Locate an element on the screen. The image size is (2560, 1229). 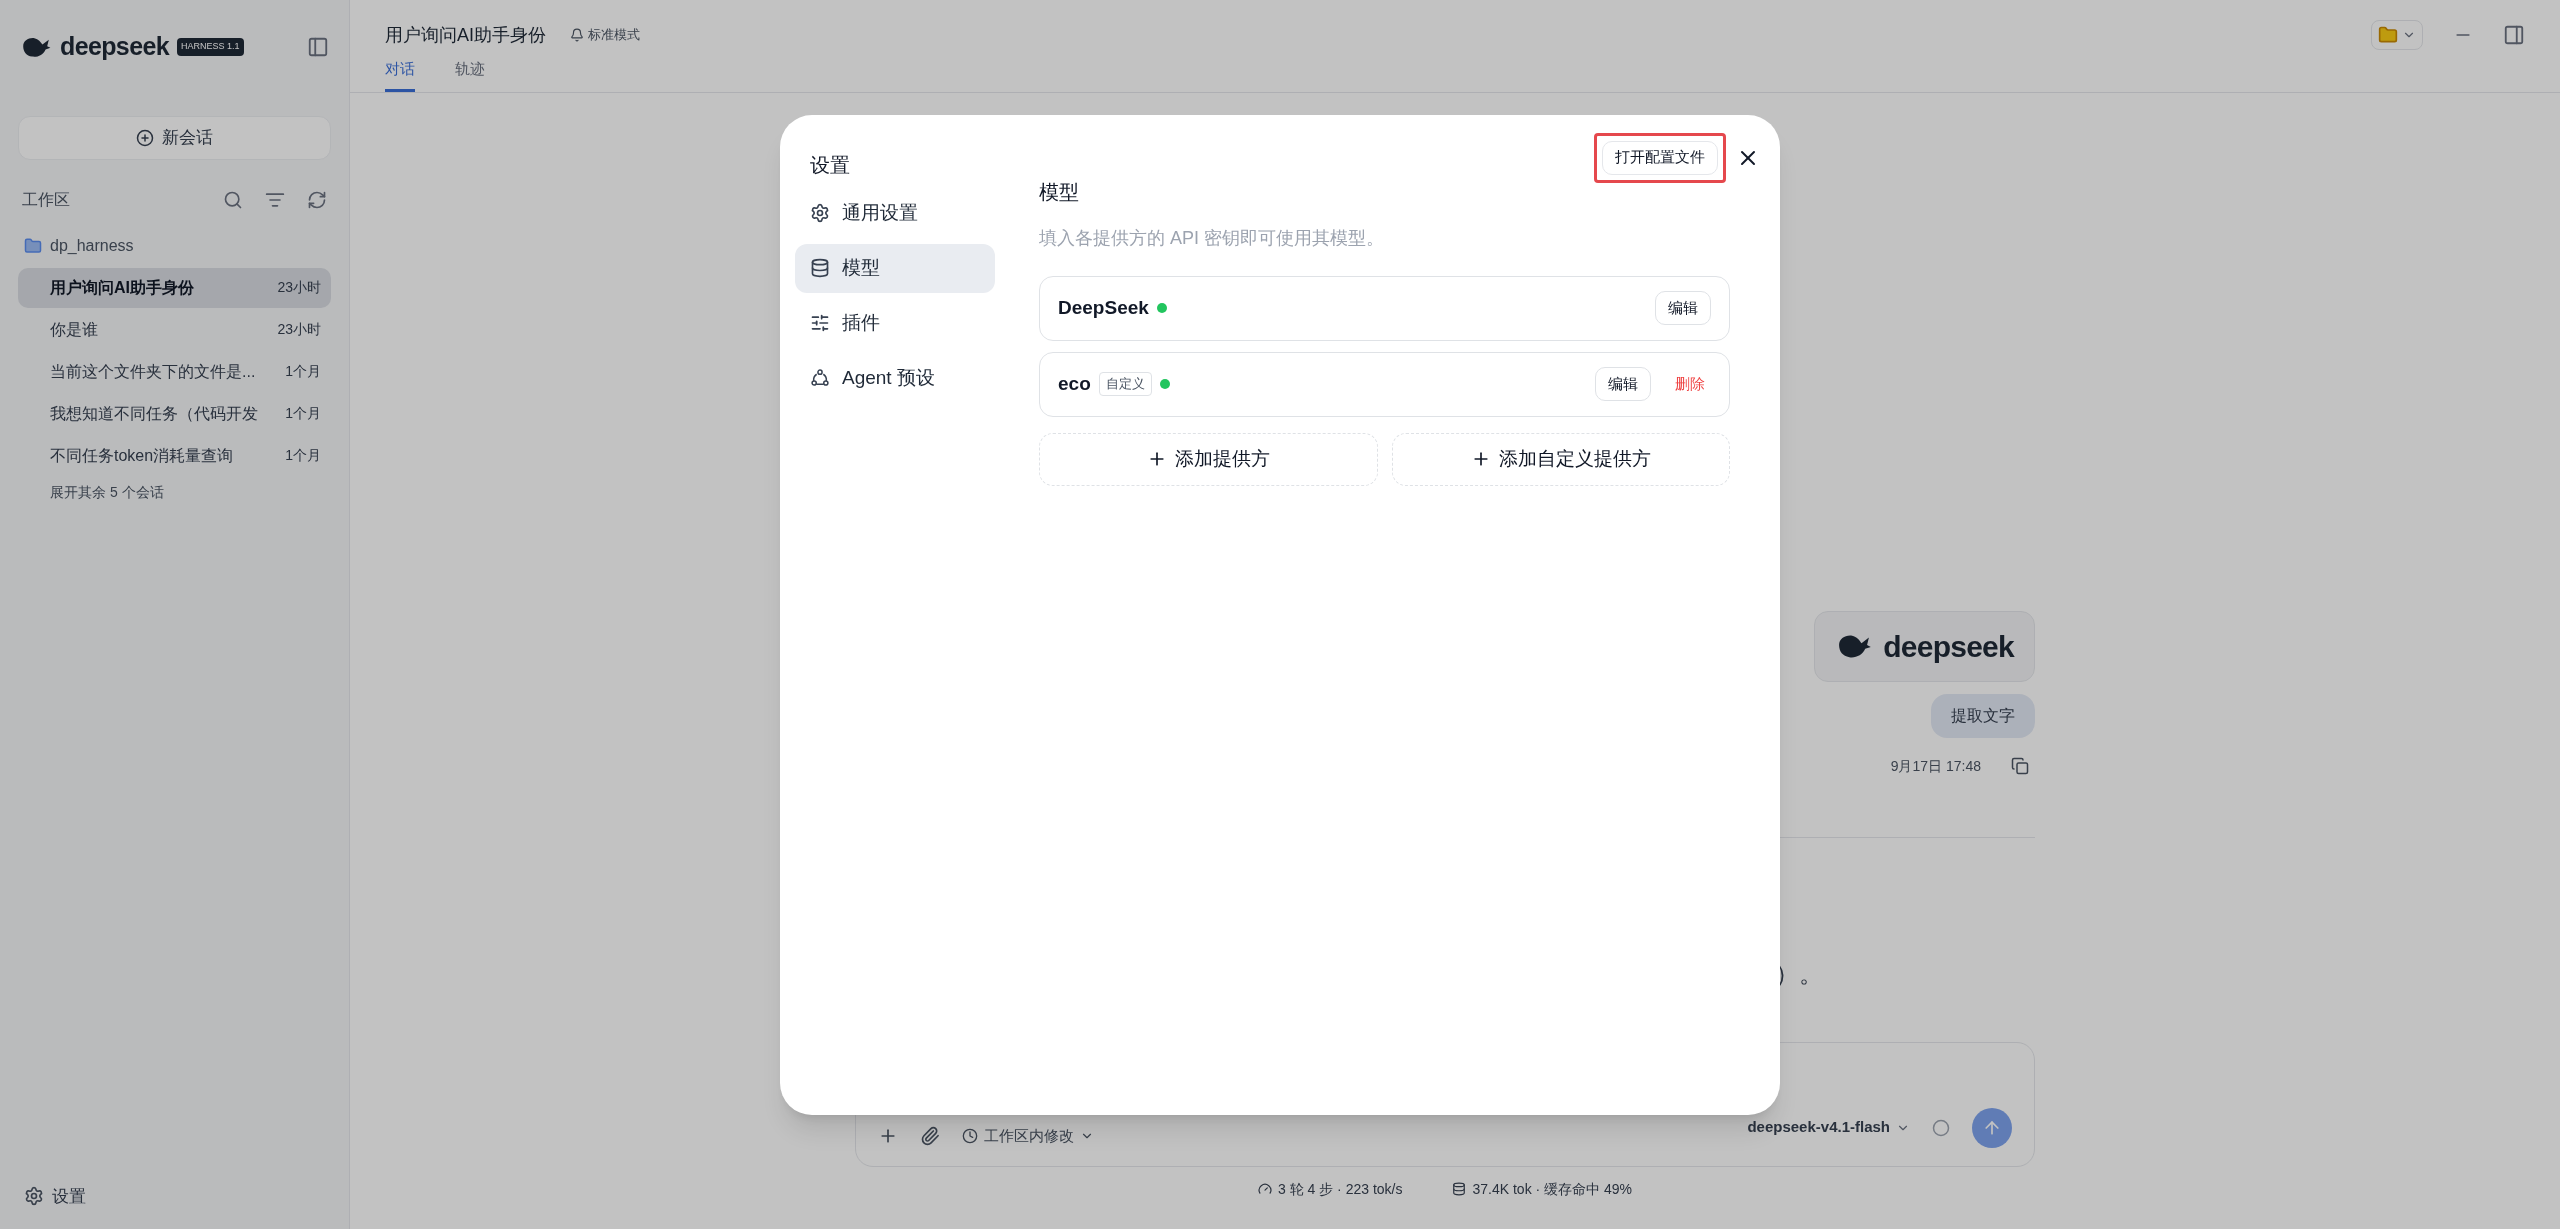
settings-nav-item: Agent 预设 is located at coordinates (895, 378).